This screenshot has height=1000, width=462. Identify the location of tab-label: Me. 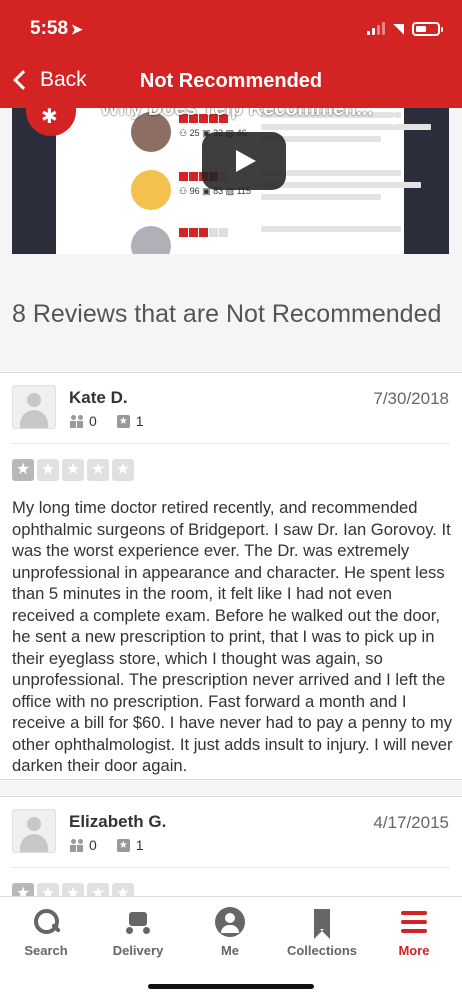
(230, 950).